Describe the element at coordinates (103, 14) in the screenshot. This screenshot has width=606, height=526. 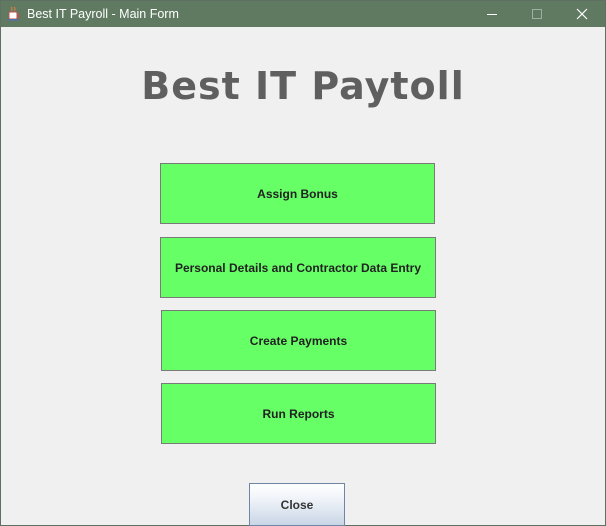
I see `window-title: Best IT Payroll - Main Form` at that location.